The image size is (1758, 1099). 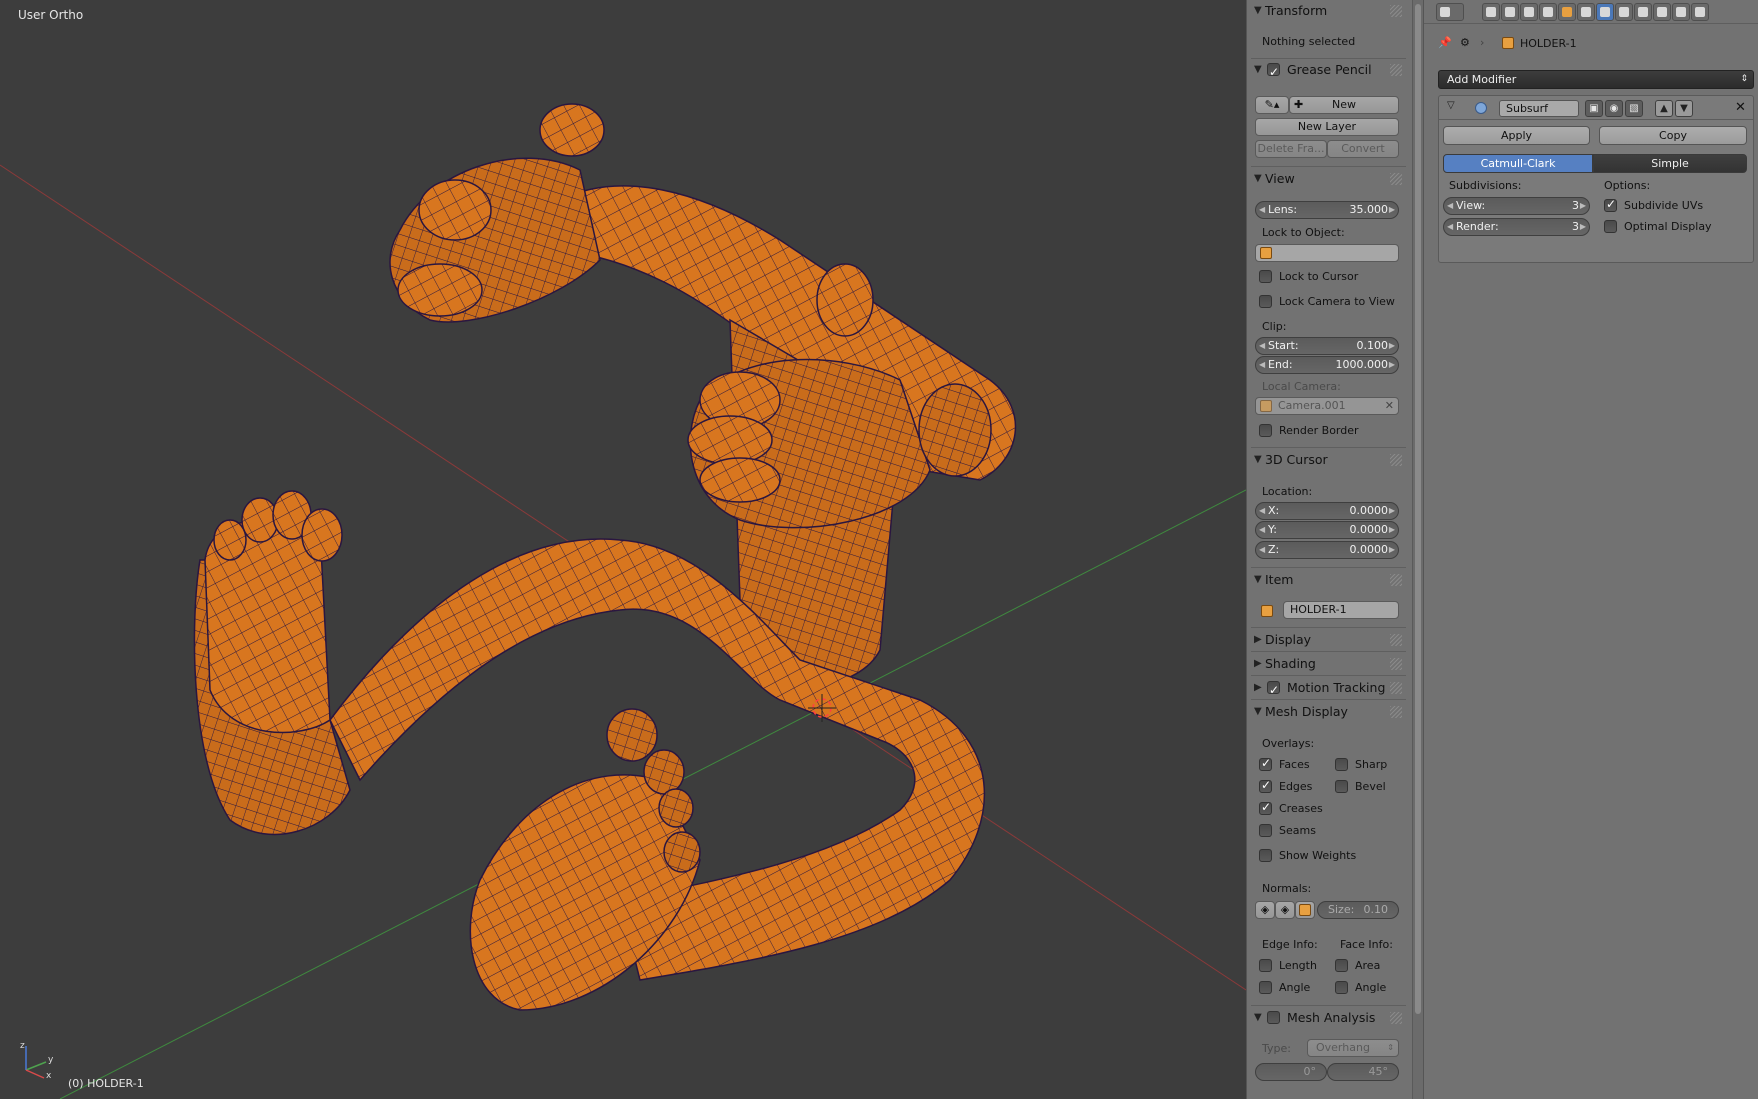 I want to click on data-tab, so click(x=1624, y=12).